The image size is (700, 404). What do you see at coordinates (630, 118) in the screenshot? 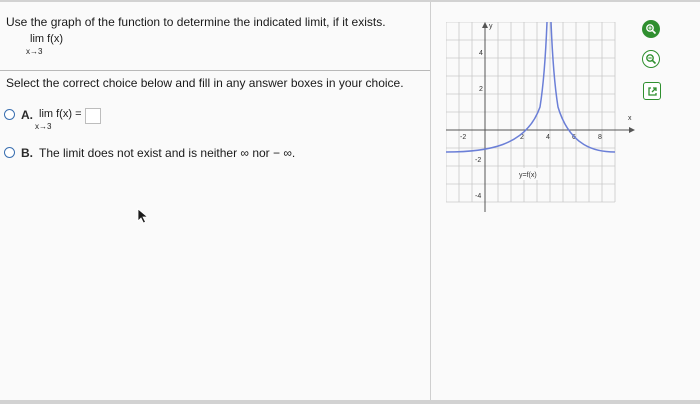
I see `x-axis-label: x` at bounding box center [630, 118].